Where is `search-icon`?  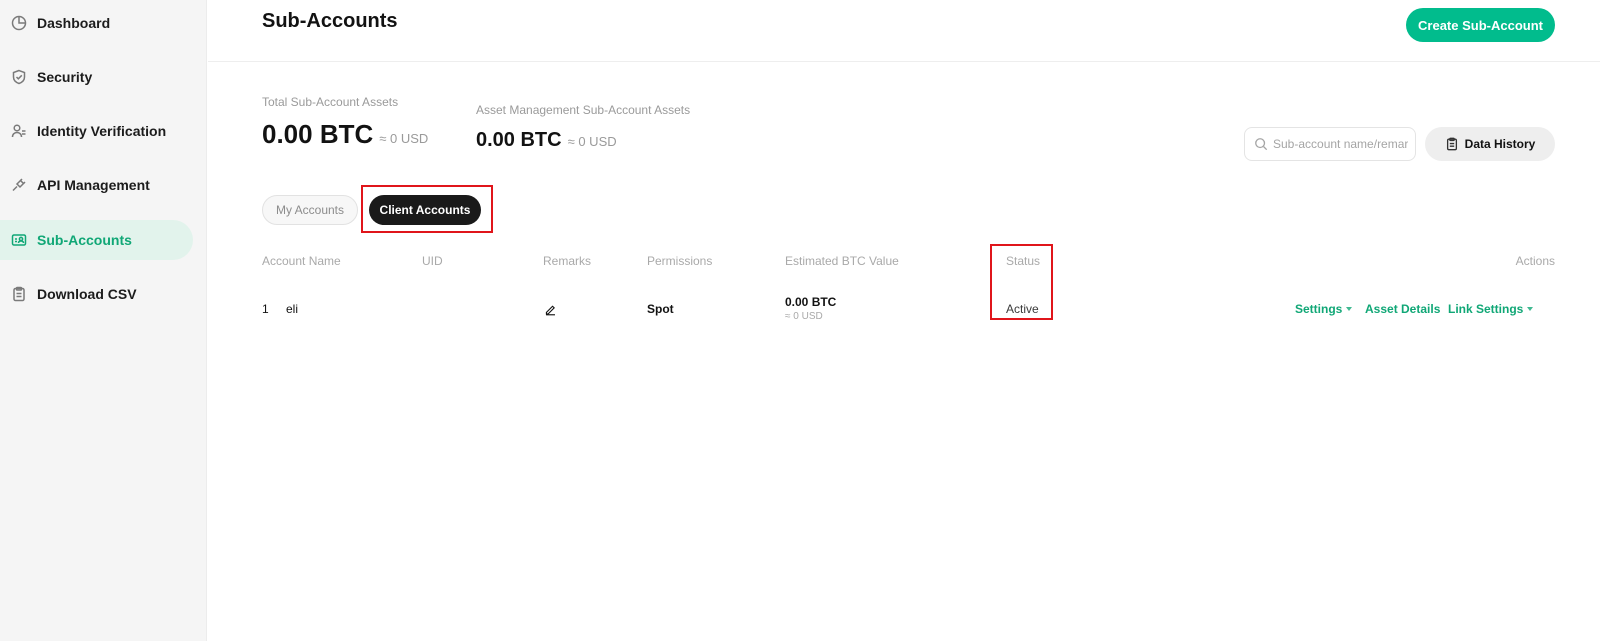
search-icon is located at coordinates (1261, 144).